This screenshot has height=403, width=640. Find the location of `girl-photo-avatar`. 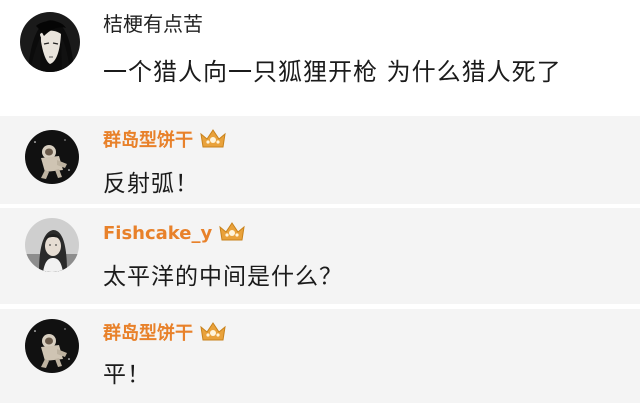

girl-photo-avatar is located at coordinates (52, 245).